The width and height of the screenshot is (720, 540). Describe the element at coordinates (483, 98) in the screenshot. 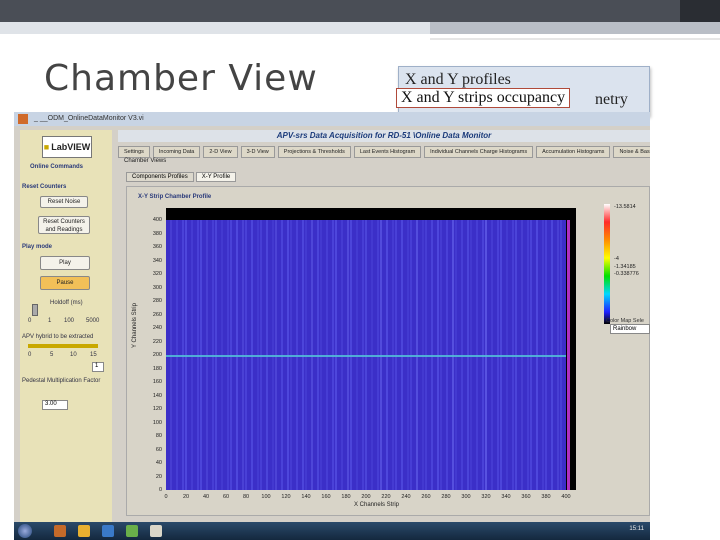

I see `callout-overlay: X and Y strips occupancy` at that location.